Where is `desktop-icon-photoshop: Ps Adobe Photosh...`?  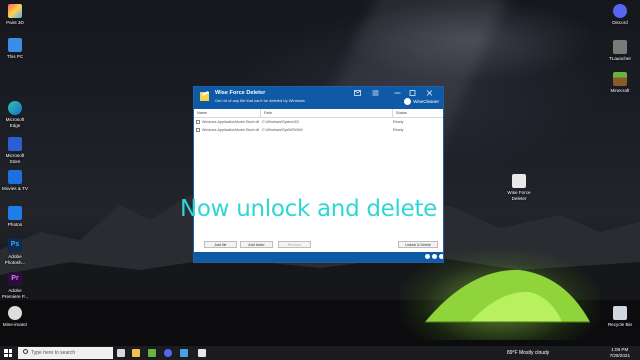
desktop-icon-photoshop: Ps Adobe Photosh... is located at coordinates (15, 251).